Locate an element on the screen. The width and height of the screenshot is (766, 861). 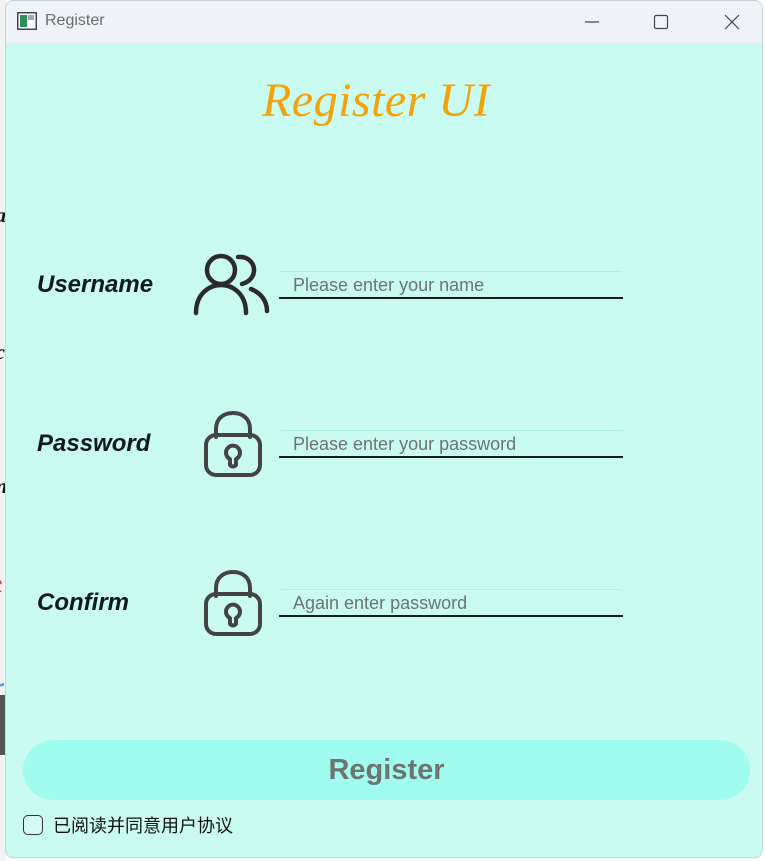
username-input is located at coordinates (451, 285).